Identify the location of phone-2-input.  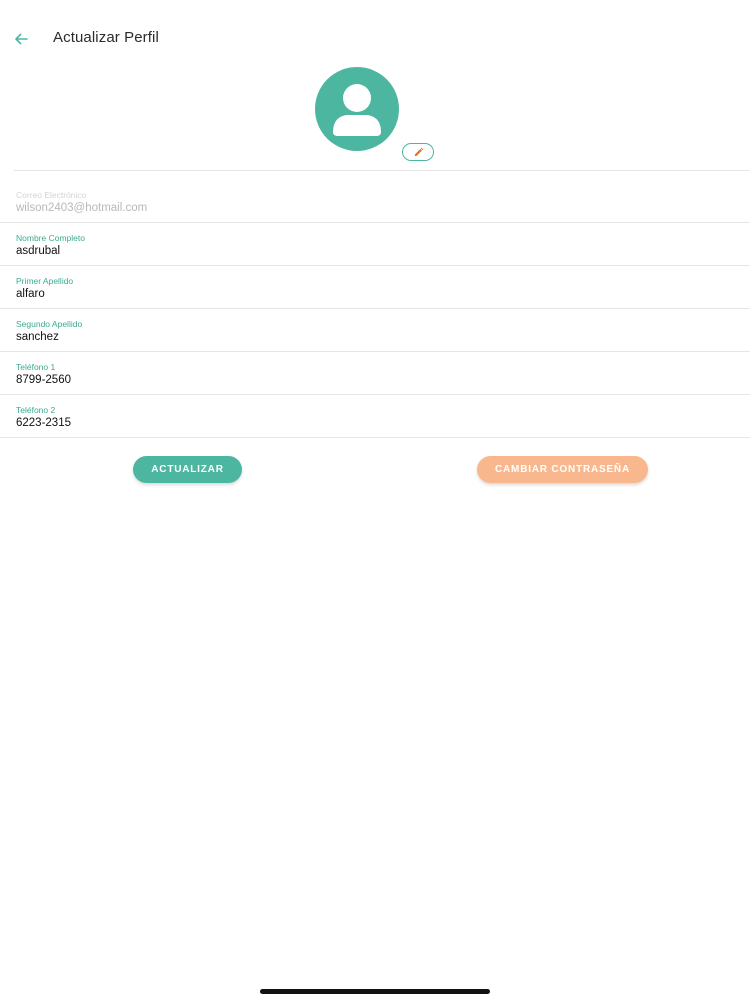
(366, 423).